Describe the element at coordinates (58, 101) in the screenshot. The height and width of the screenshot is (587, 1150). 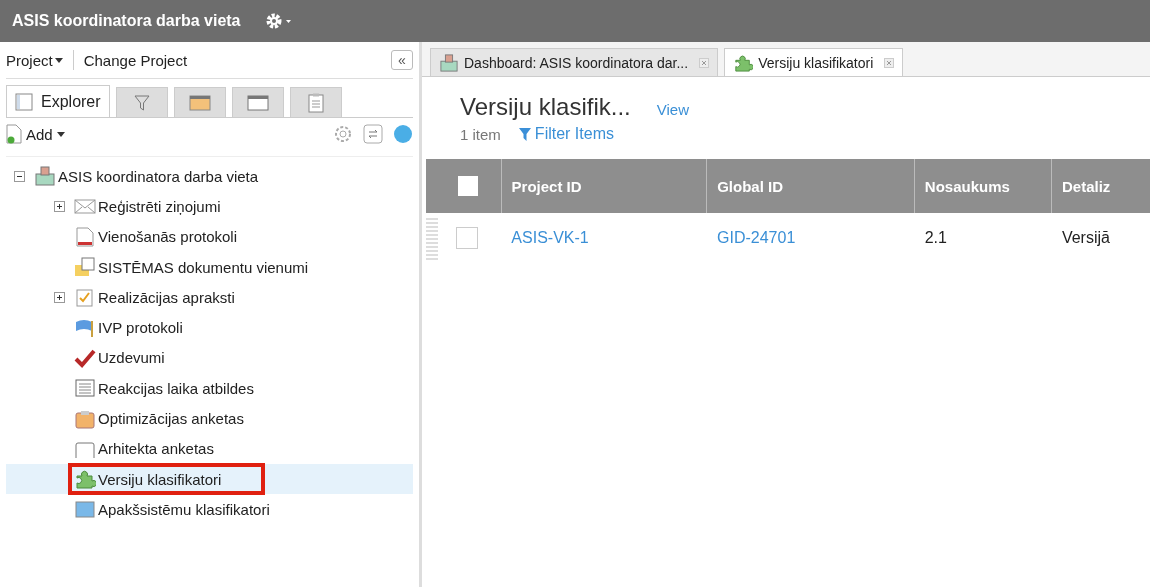
I see `explorer-tab: Explorer` at that location.